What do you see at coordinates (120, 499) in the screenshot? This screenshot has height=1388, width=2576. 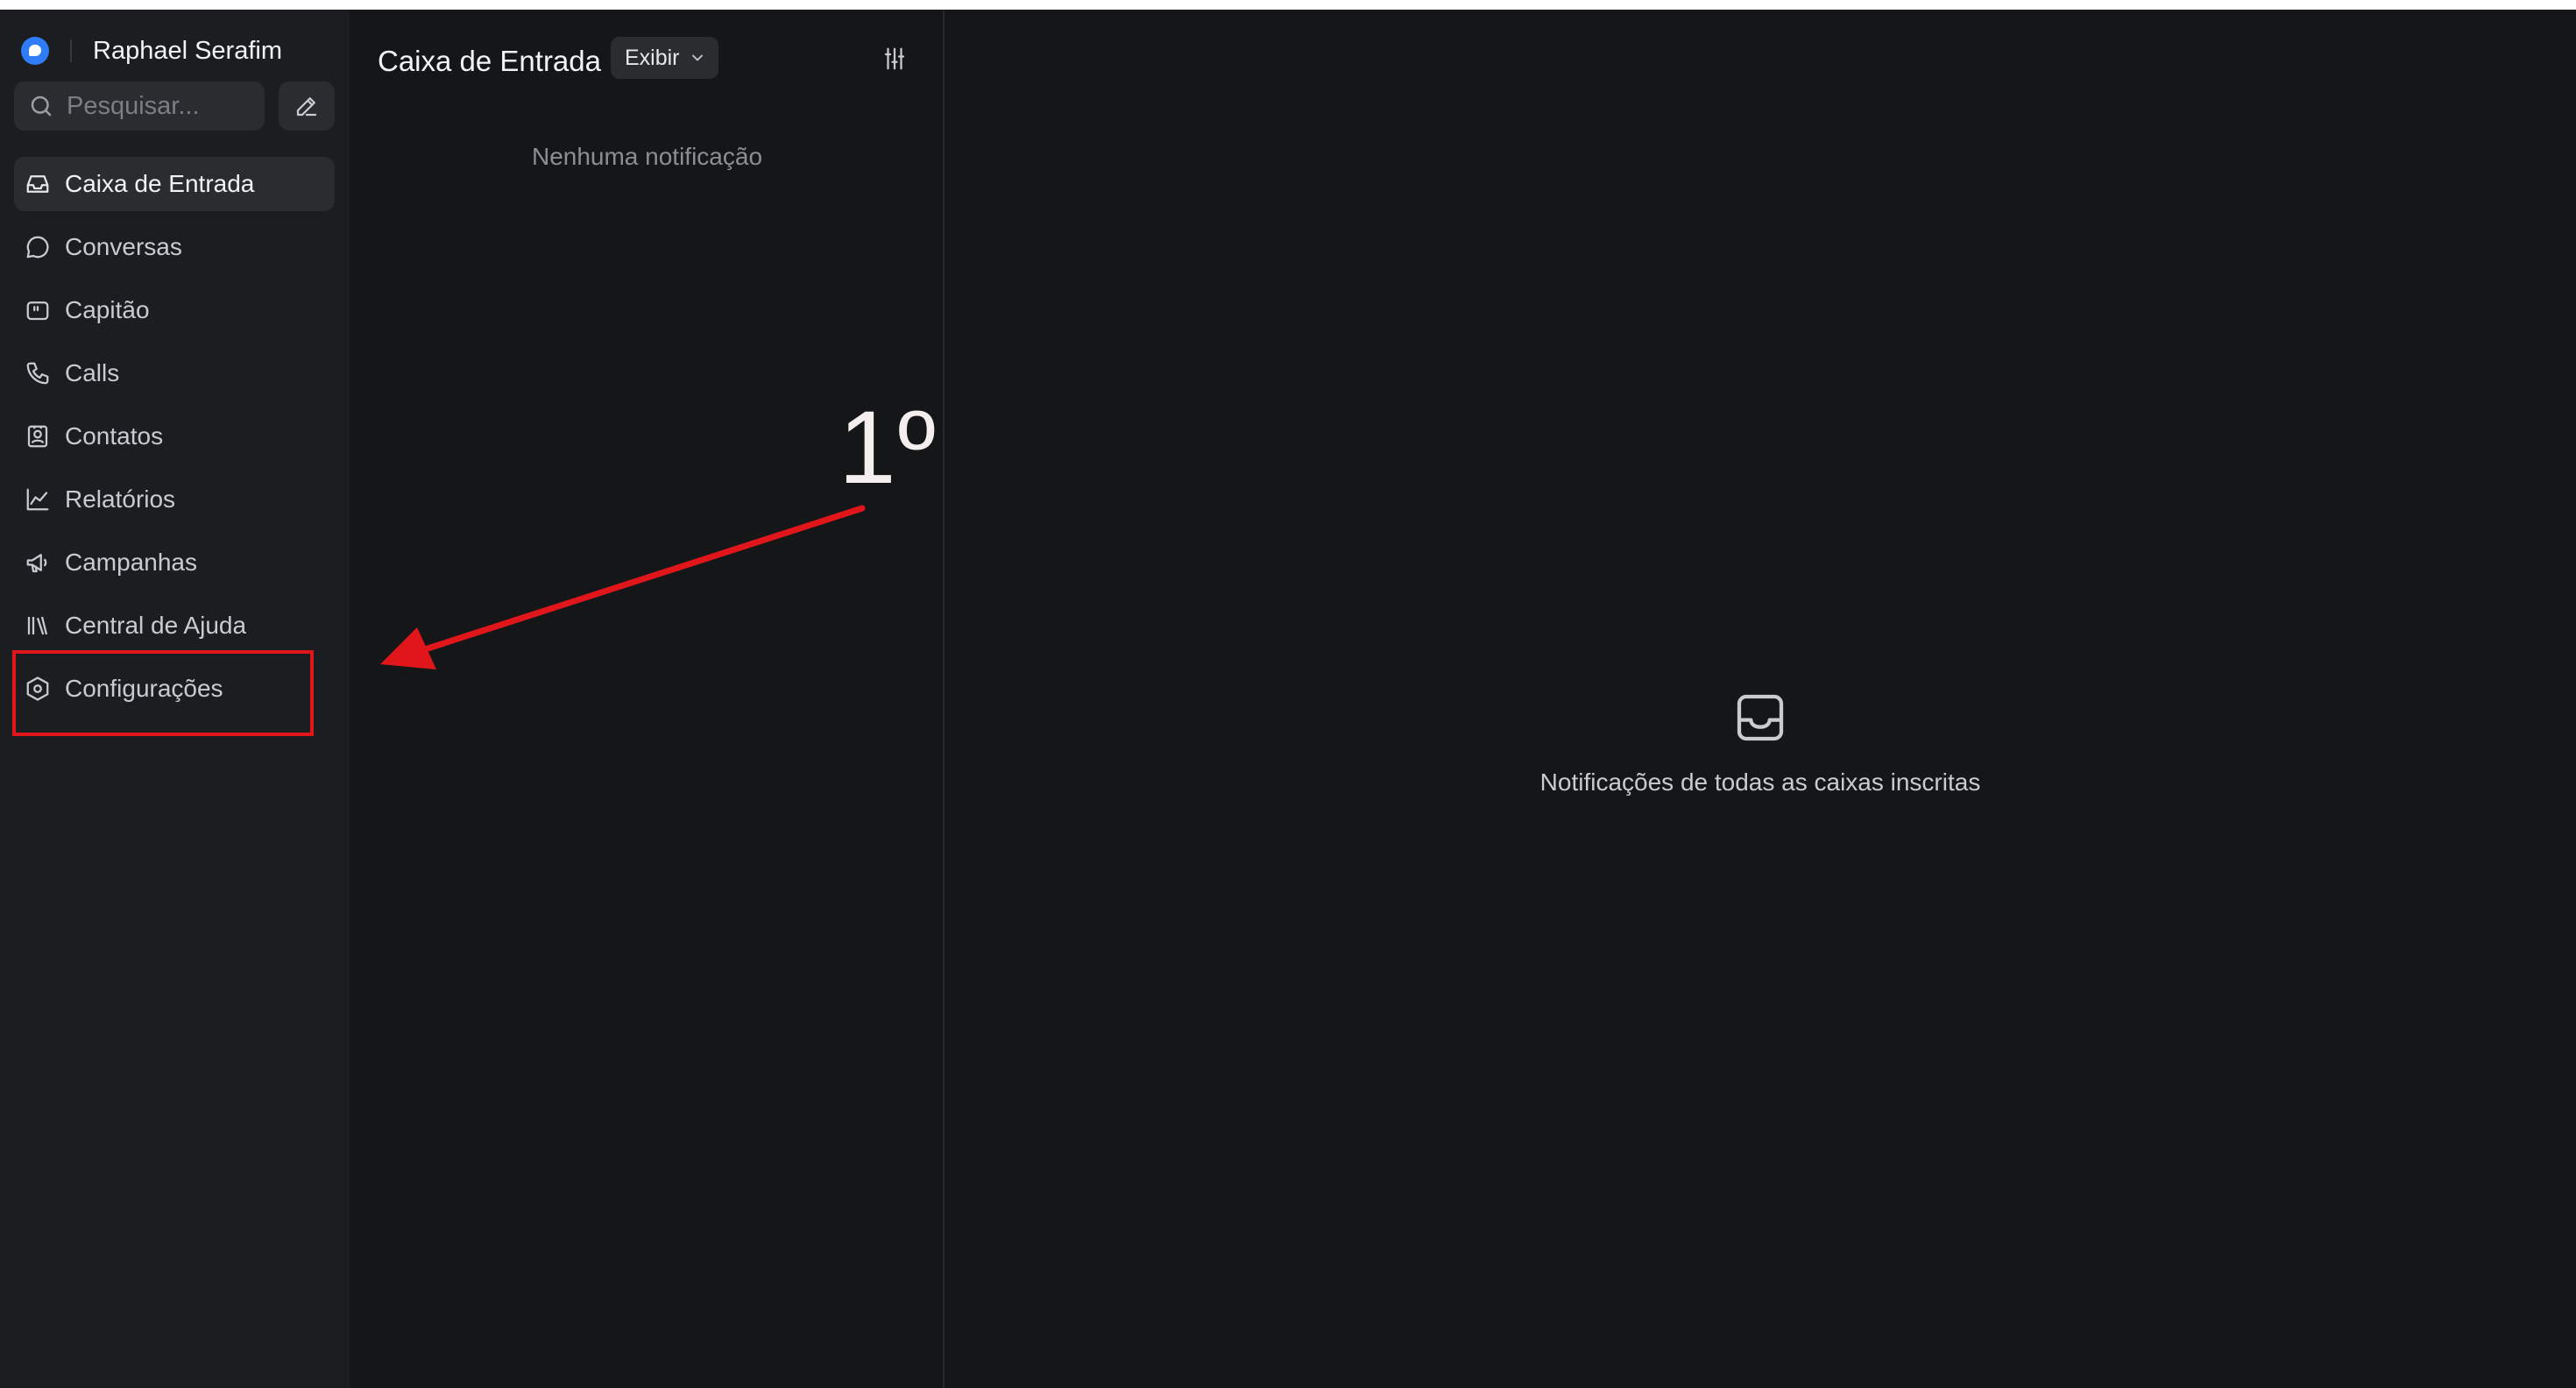 I see `sidebar-item-label: Relatórios` at bounding box center [120, 499].